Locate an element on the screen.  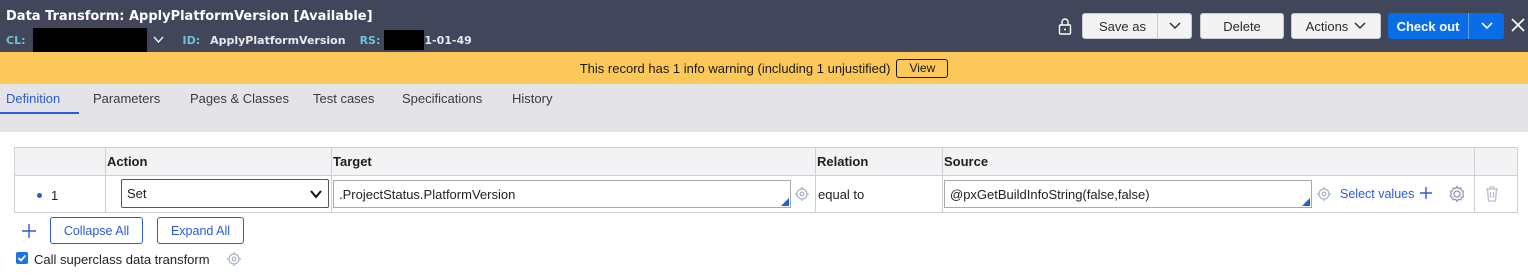
tab-test-cases: Test cases is located at coordinates (343, 98).